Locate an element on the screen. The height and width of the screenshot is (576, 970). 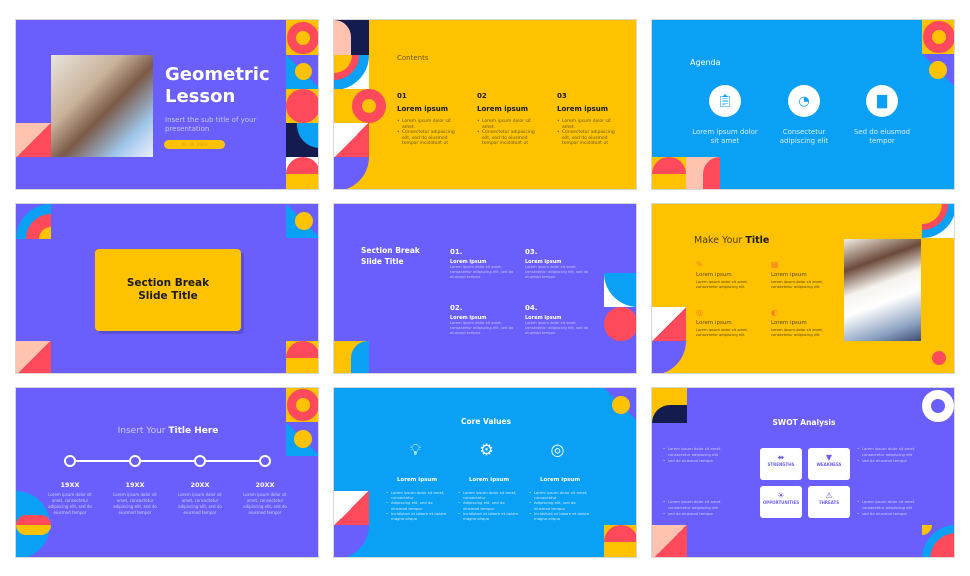
contents-heading: Contents is located at coordinates (413, 58).